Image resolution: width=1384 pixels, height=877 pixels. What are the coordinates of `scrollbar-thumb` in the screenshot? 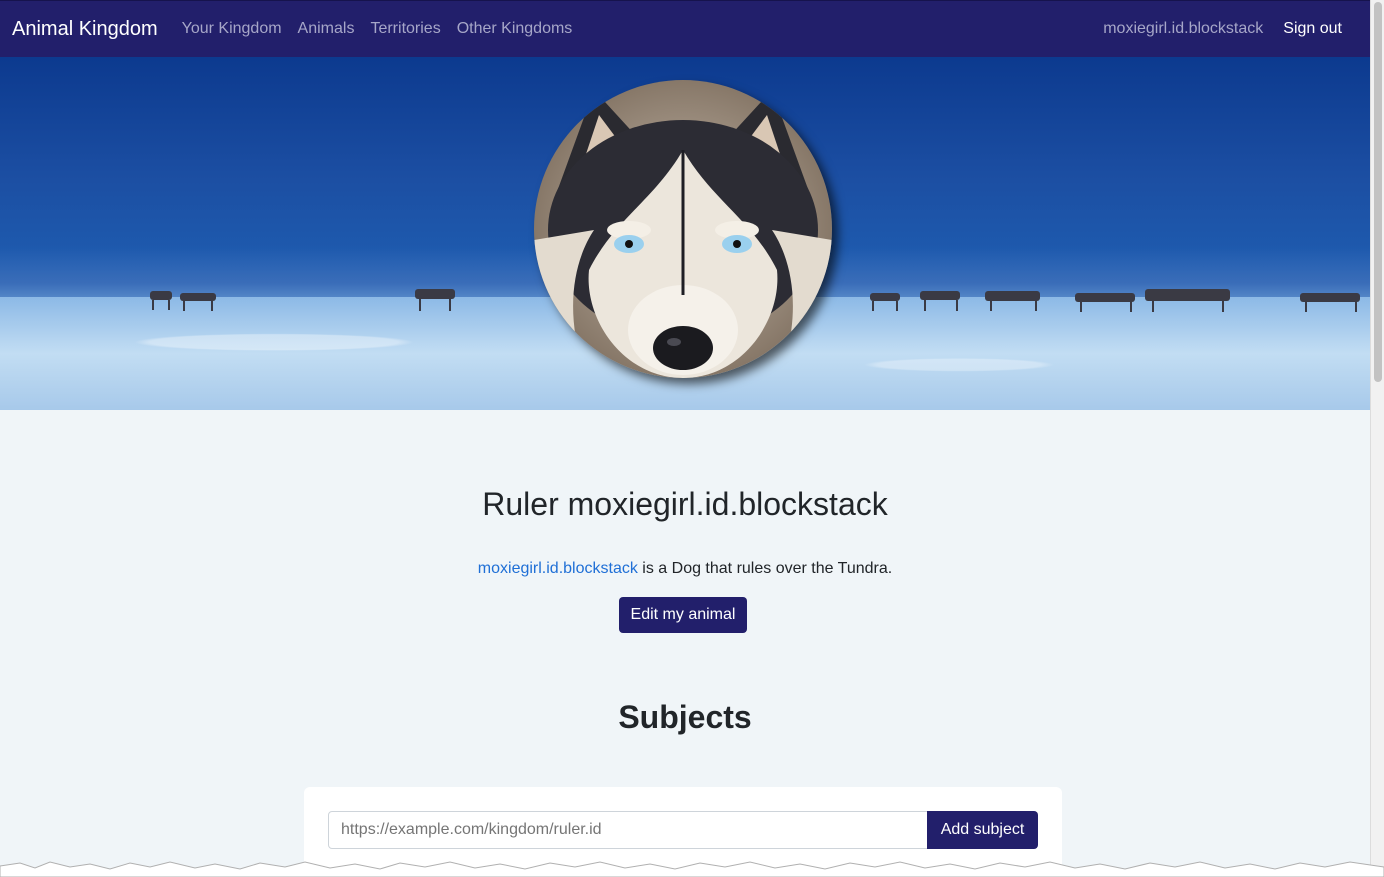 It's located at (1378, 192).